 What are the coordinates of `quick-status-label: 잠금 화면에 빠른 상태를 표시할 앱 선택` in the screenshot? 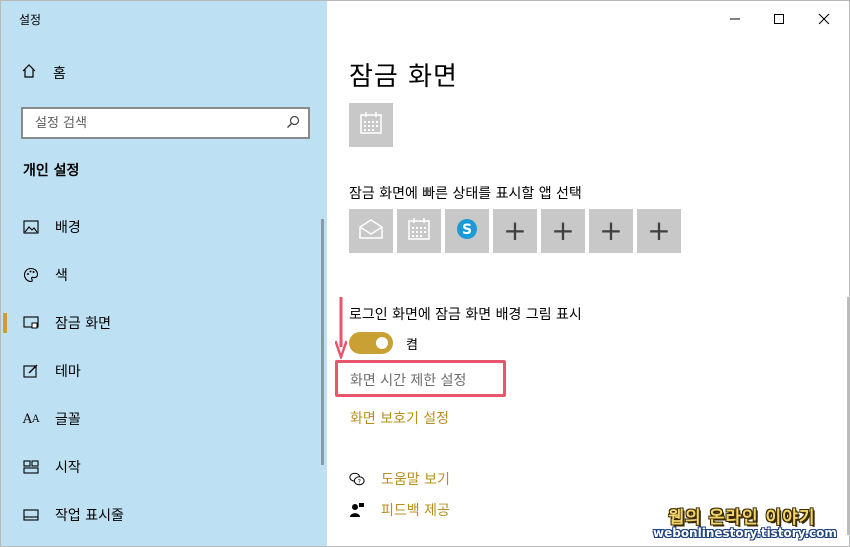 It's located at (465, 194).